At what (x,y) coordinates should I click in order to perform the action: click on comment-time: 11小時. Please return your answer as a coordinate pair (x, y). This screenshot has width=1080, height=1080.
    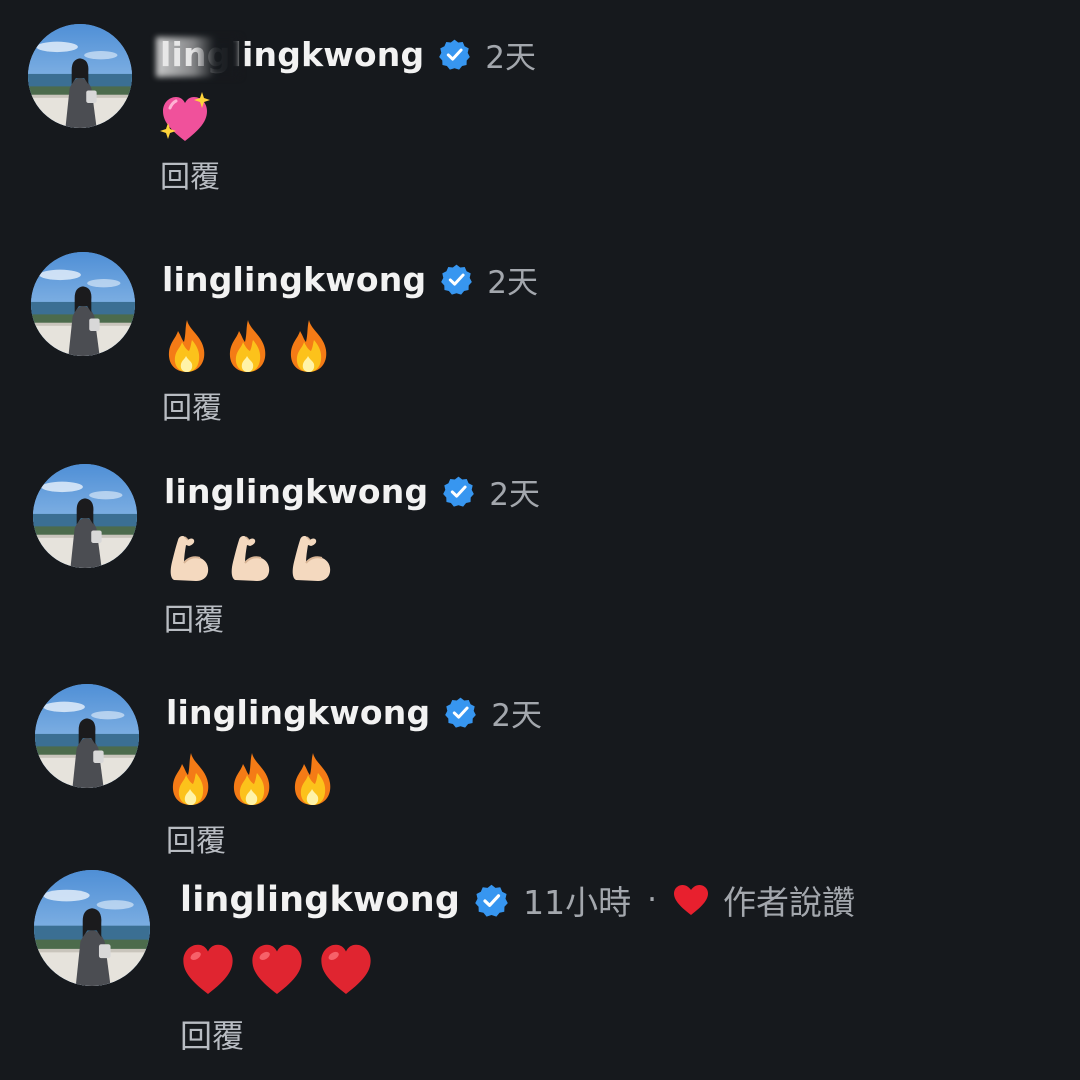
    Looking at the image, I should click on (577, 902).